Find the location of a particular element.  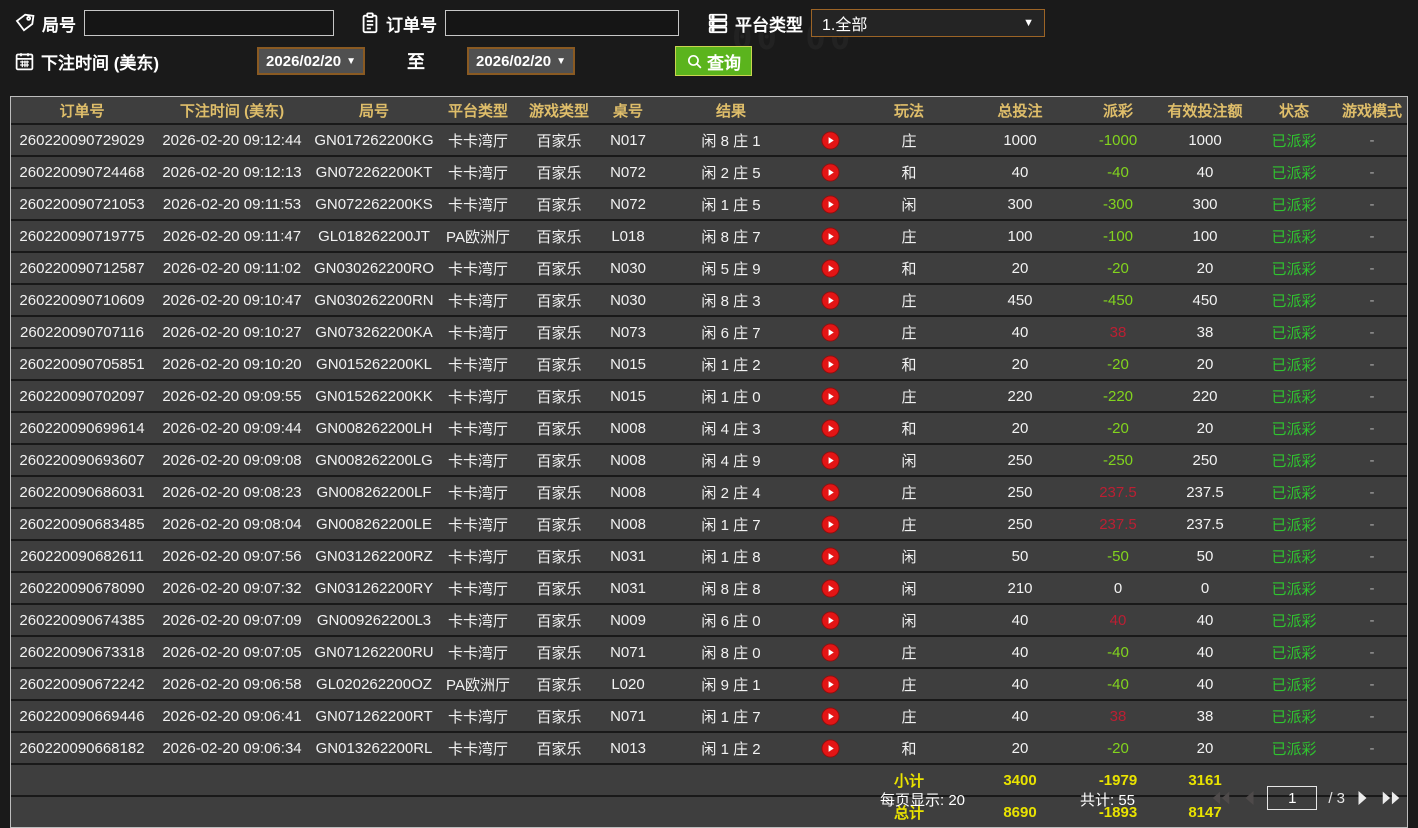

date-from-picker: 2026/02/20 ▼ is located at coordinates (311, 61).